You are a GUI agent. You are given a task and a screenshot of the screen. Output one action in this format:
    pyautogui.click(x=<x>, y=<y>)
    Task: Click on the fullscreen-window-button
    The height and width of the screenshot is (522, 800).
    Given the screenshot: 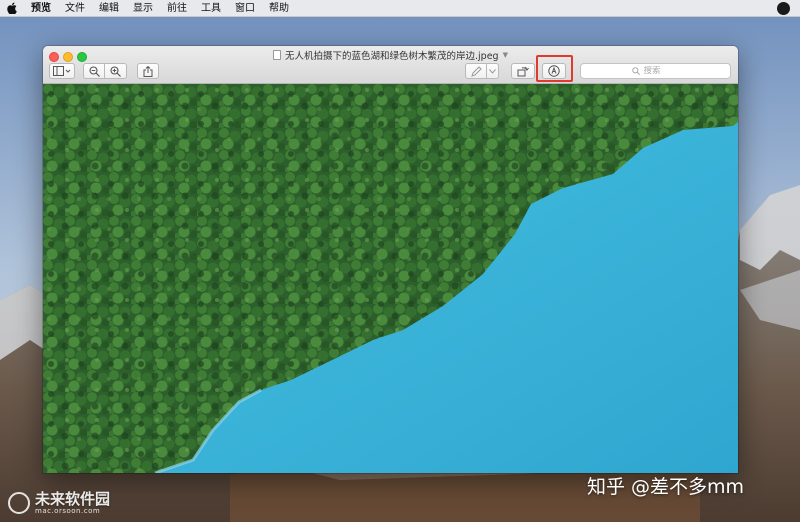 What is the action you would take?
    pyautogui.click(x=82, y=57)
    